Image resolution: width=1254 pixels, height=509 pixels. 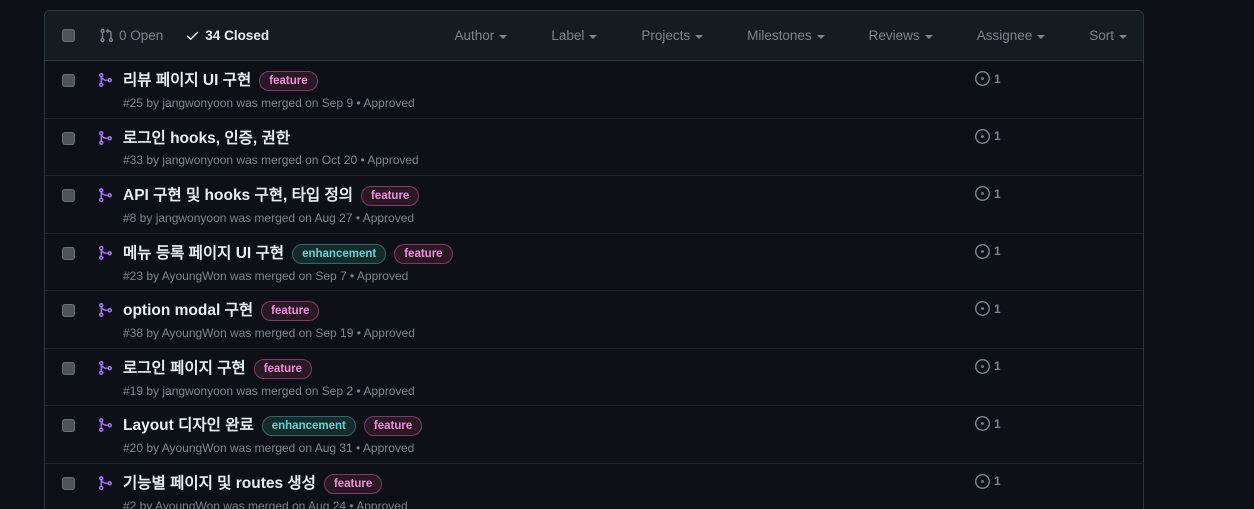 I want to click on filter-milestones-dropdown: Milestones, so click(x=786, y=35).